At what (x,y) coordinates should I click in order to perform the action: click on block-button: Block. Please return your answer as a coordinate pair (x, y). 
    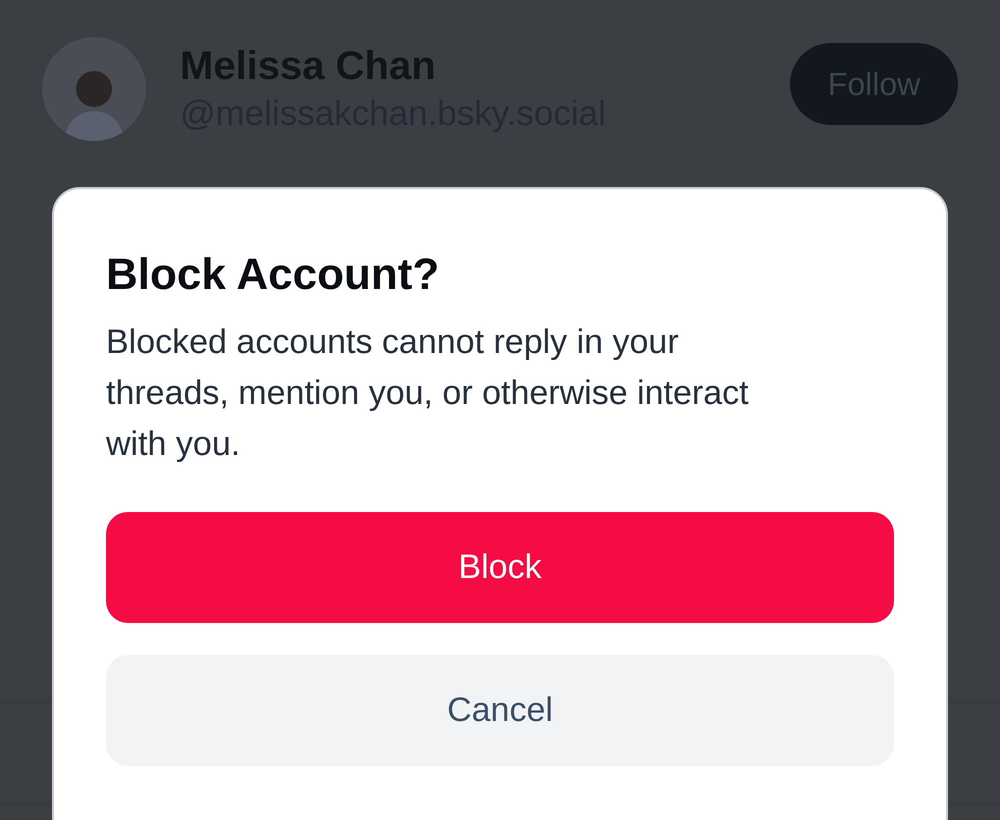
    Looking at the image, I should click on (500, 567).